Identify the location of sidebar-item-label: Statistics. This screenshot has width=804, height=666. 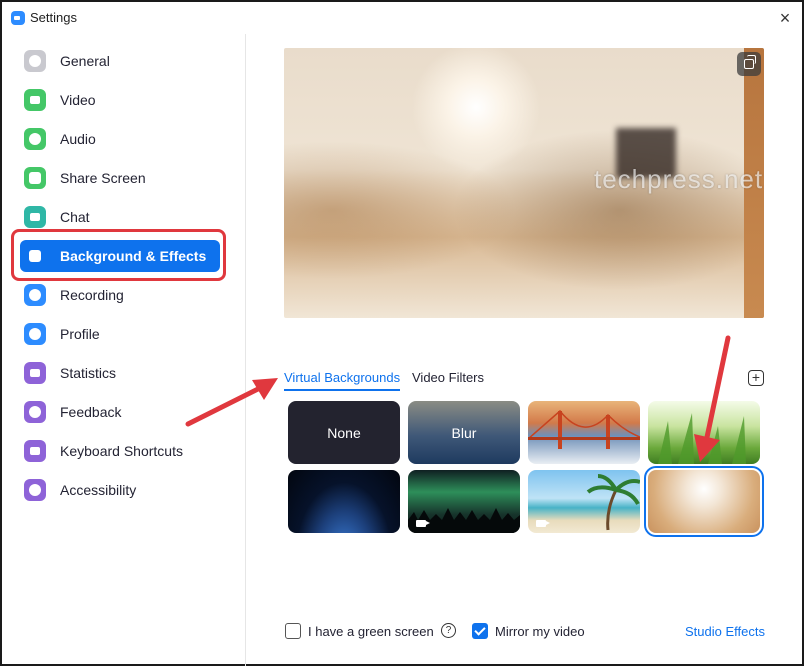
(88, 373).